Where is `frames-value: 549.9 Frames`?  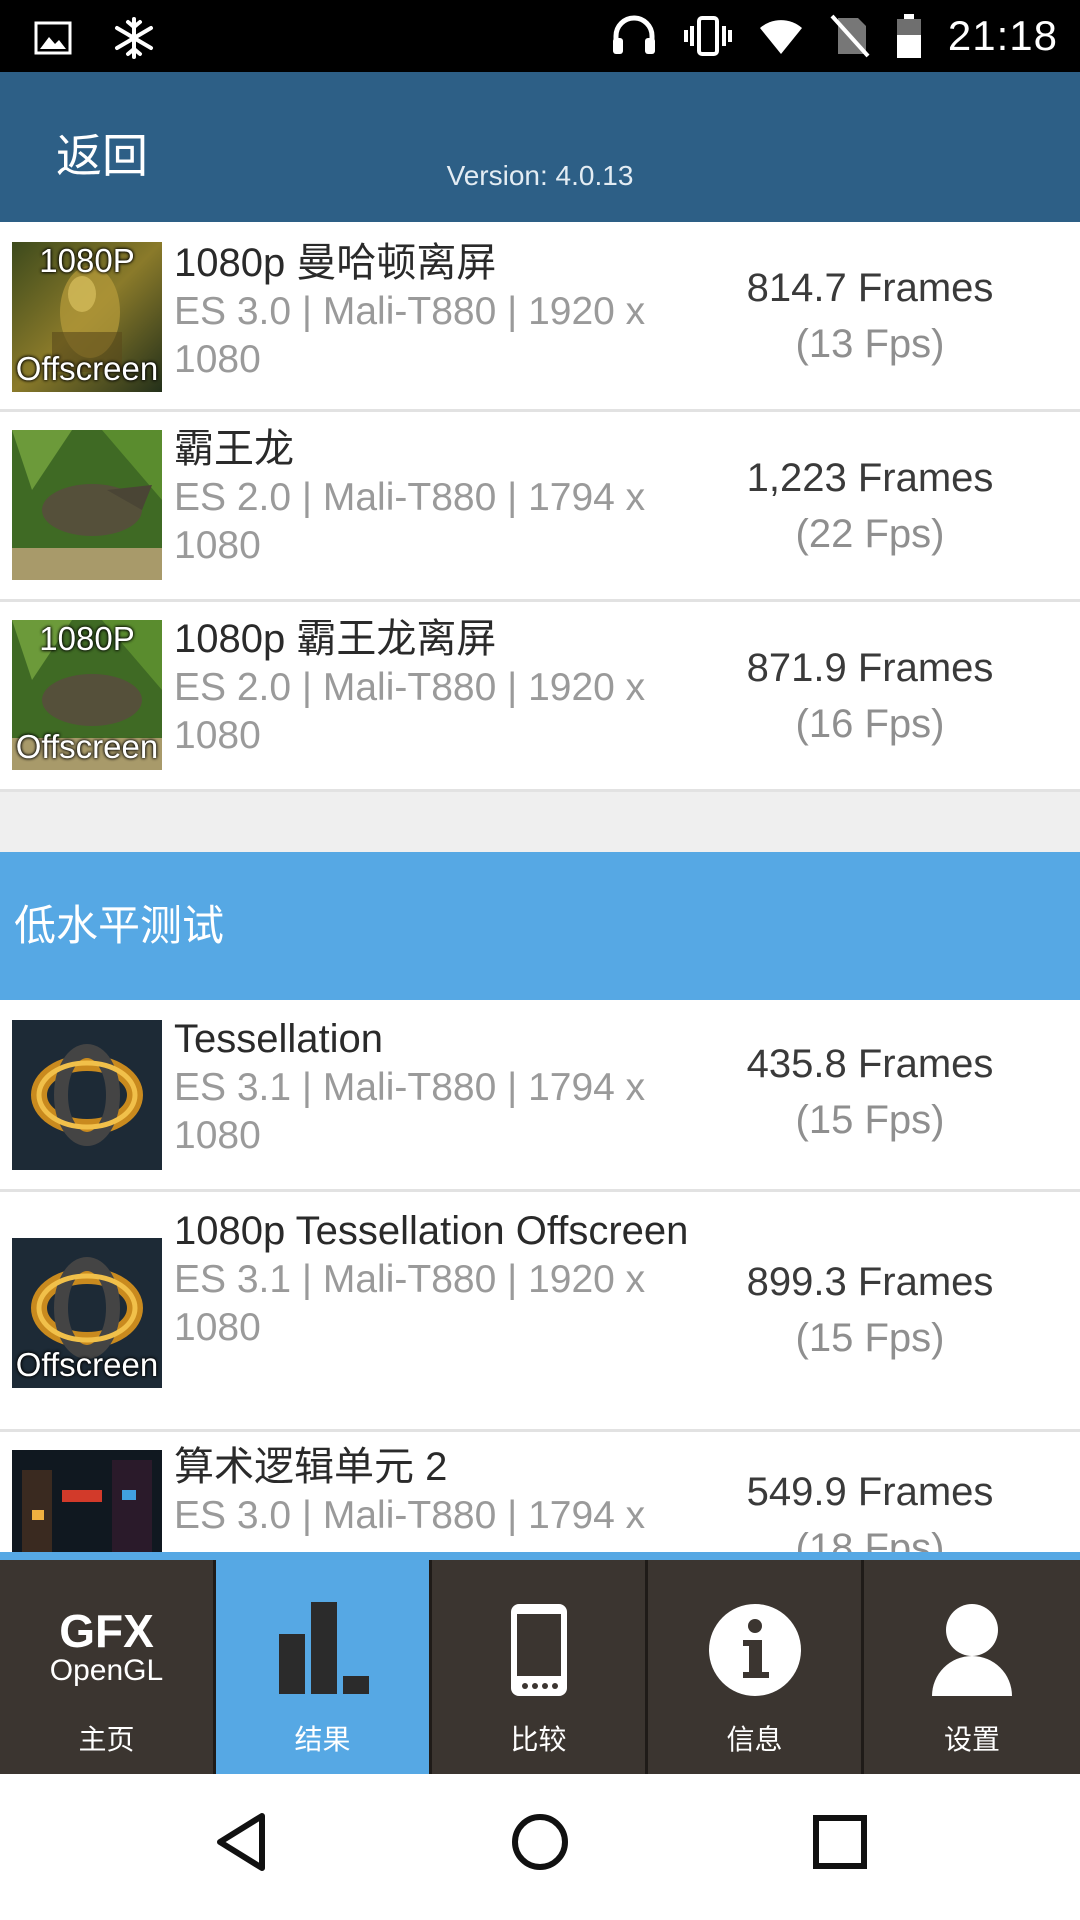
frames-value: 549.9 Frames is located at coordinates (870, 1492).